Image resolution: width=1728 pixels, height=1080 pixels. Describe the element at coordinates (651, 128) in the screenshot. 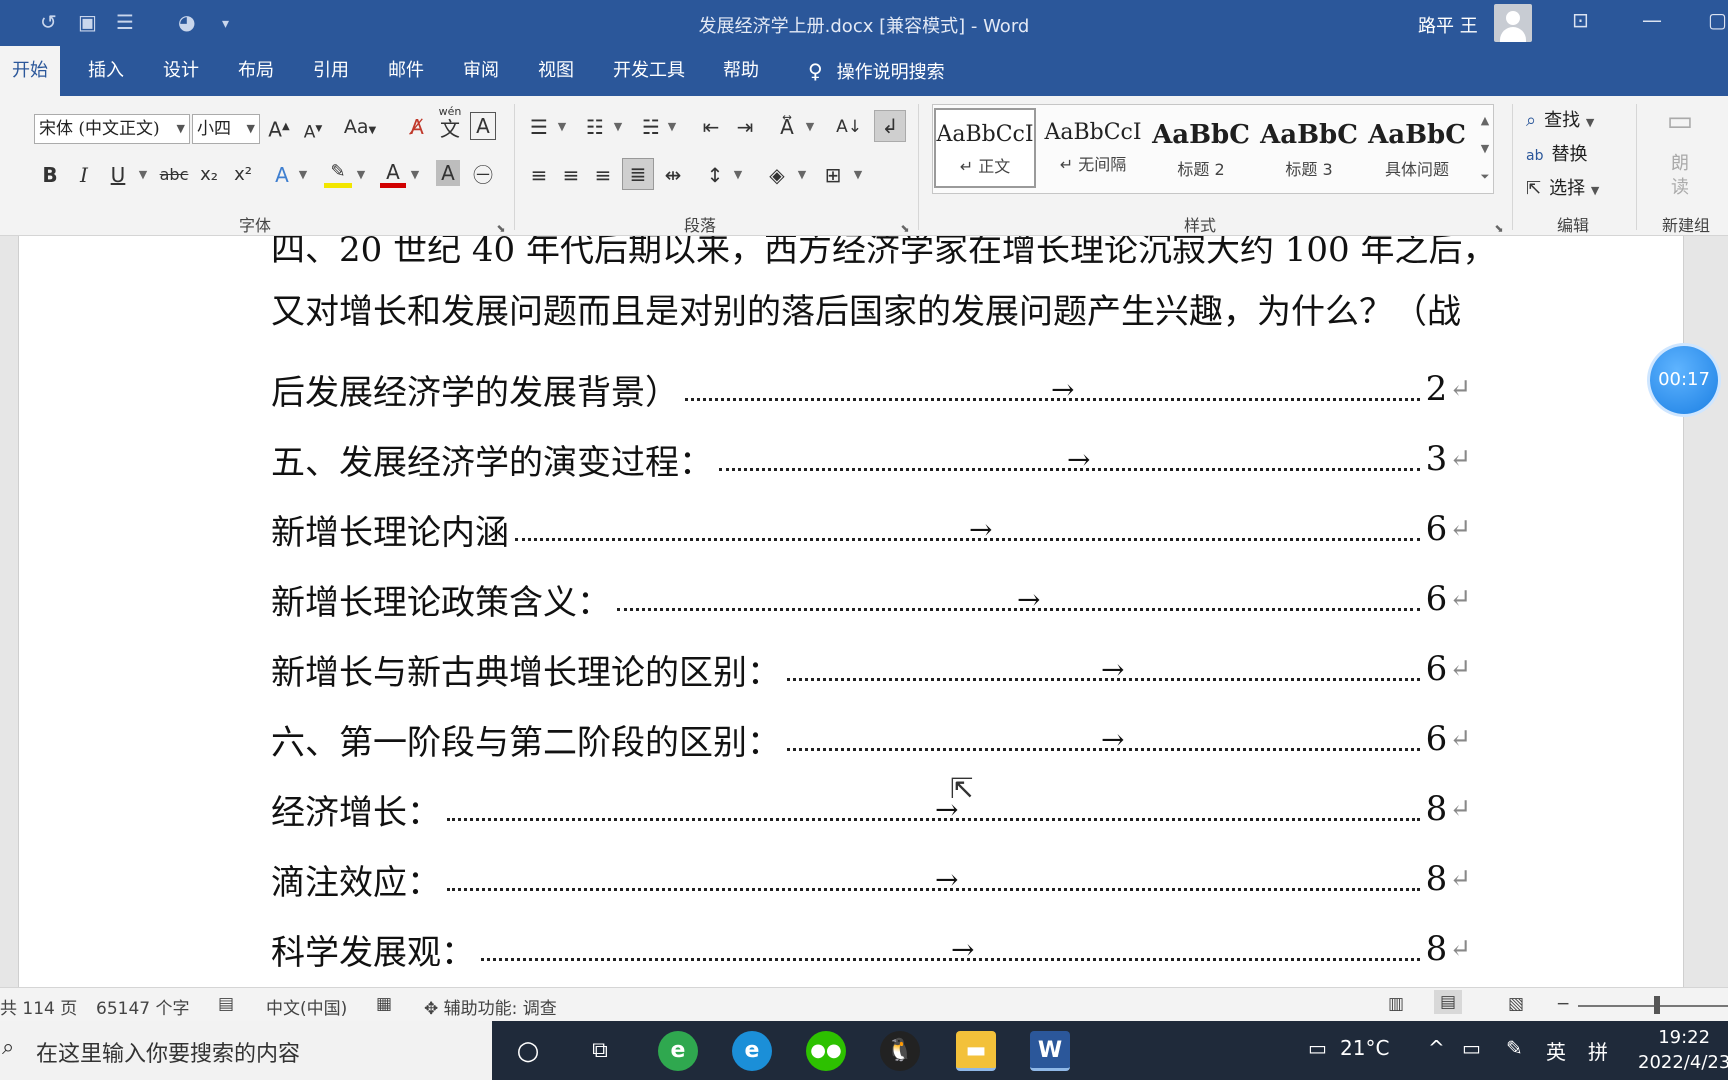

I see `multilevel-list-icon: ☵` at that location.